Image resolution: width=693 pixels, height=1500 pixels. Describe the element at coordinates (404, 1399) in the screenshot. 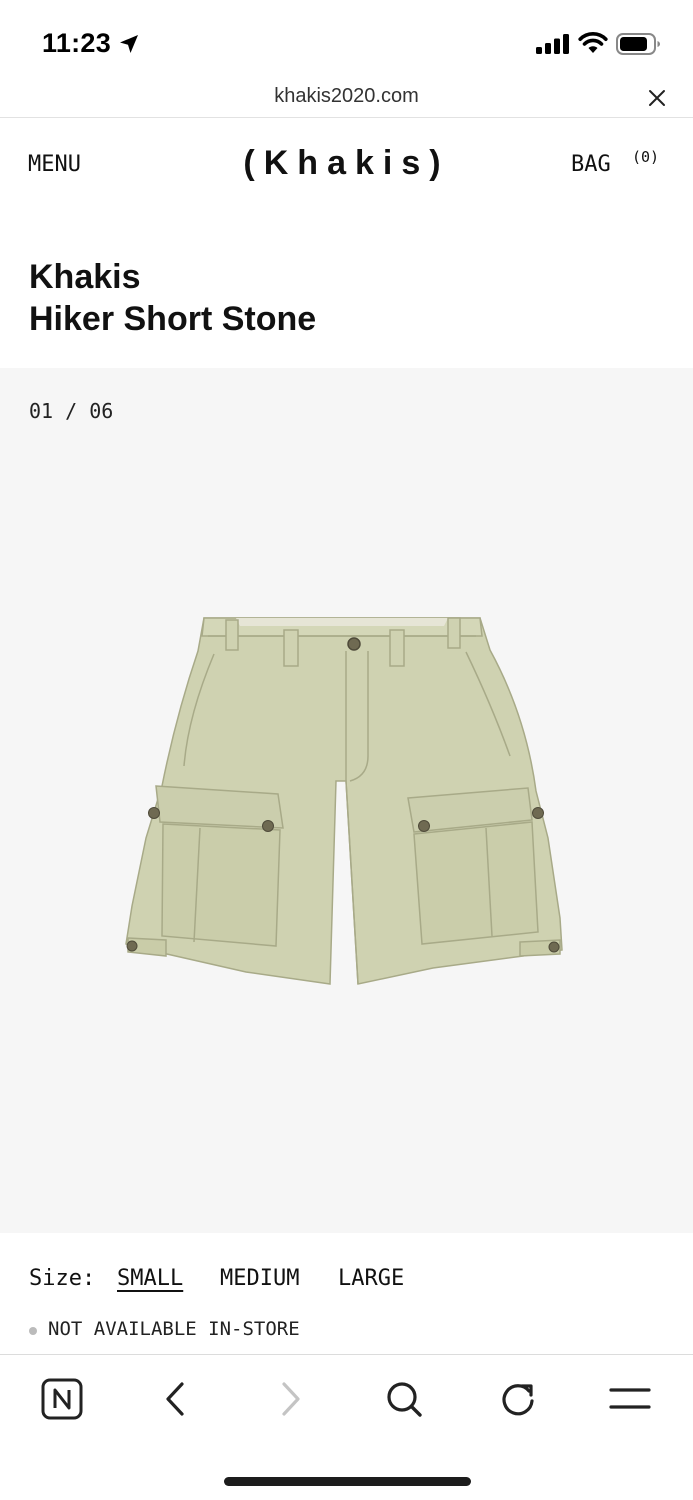

I see `search-icon` at that location.